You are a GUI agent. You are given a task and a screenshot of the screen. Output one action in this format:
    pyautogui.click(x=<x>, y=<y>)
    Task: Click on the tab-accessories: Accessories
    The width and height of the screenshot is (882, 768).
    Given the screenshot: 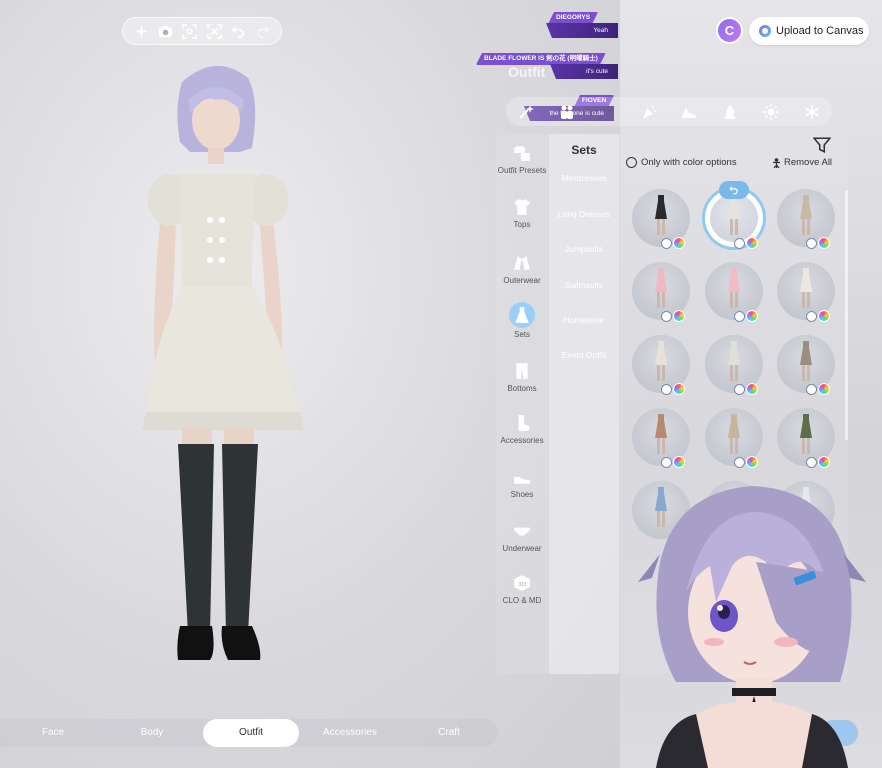 What is the action you would take?
    pyautogui.click(x=350, y=733)
    